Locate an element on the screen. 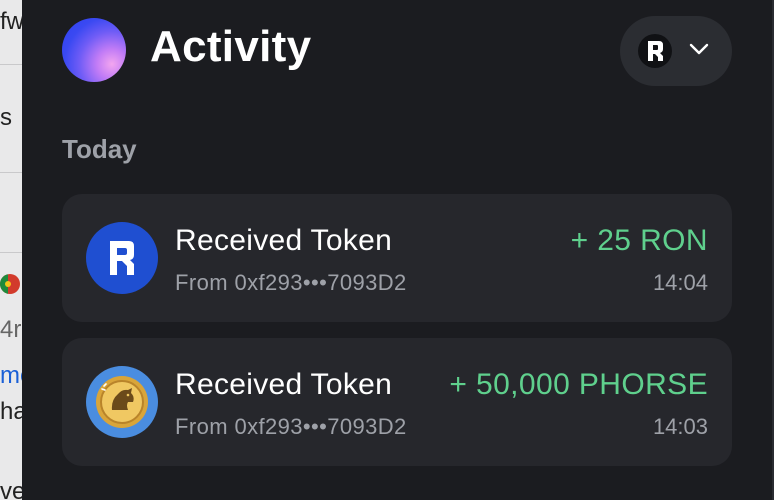 This screenshot has width=774, height=500. flag-icon is located at coordinates (10, 284).